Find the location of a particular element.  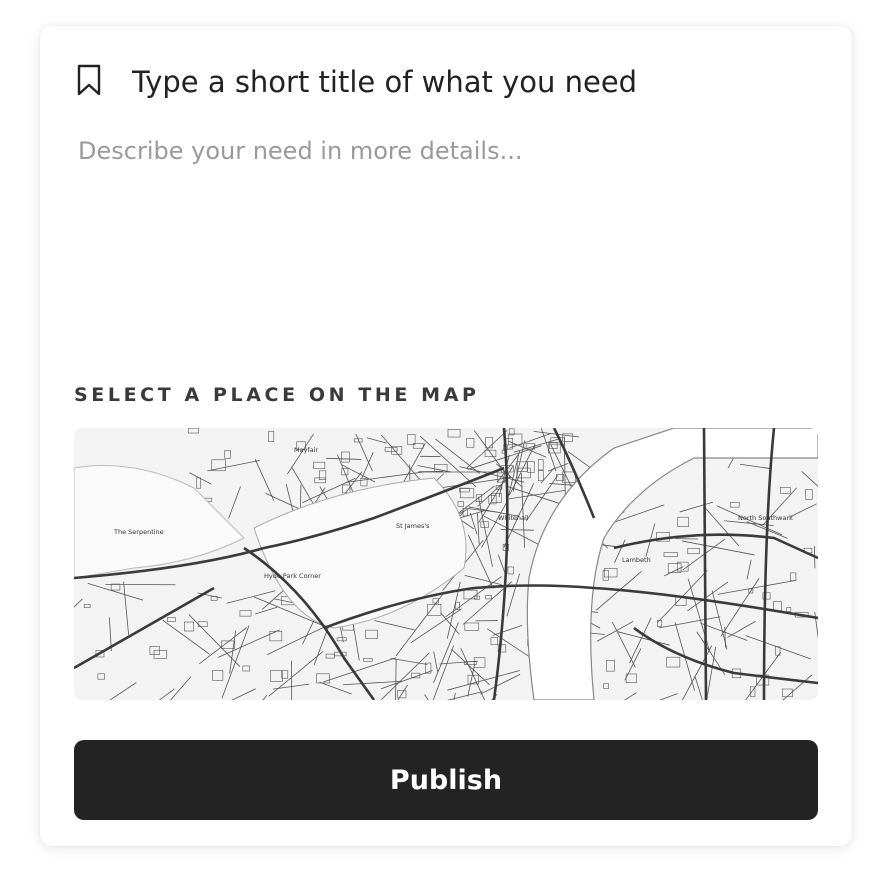

map-place-label: Lambeth is located at coordinates (636, 560).